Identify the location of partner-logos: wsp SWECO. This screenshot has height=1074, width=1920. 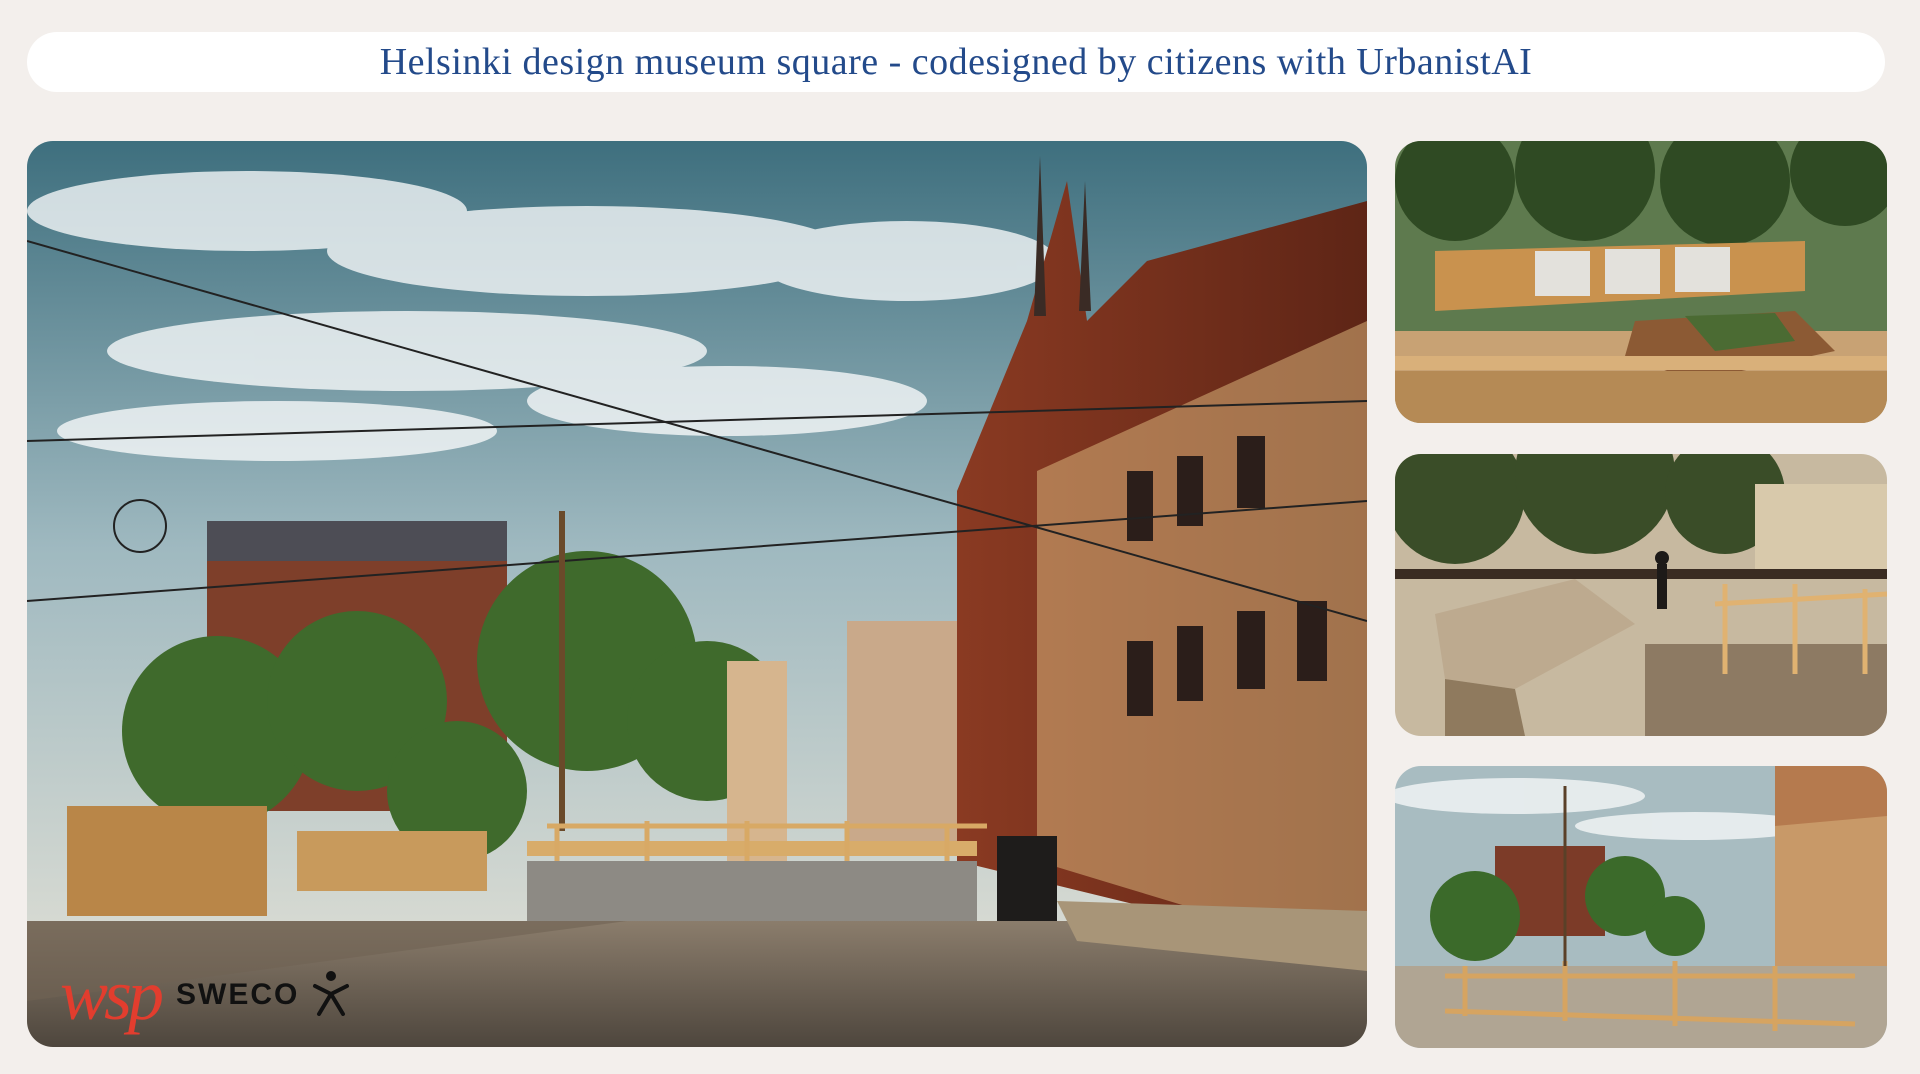
(205, 995).